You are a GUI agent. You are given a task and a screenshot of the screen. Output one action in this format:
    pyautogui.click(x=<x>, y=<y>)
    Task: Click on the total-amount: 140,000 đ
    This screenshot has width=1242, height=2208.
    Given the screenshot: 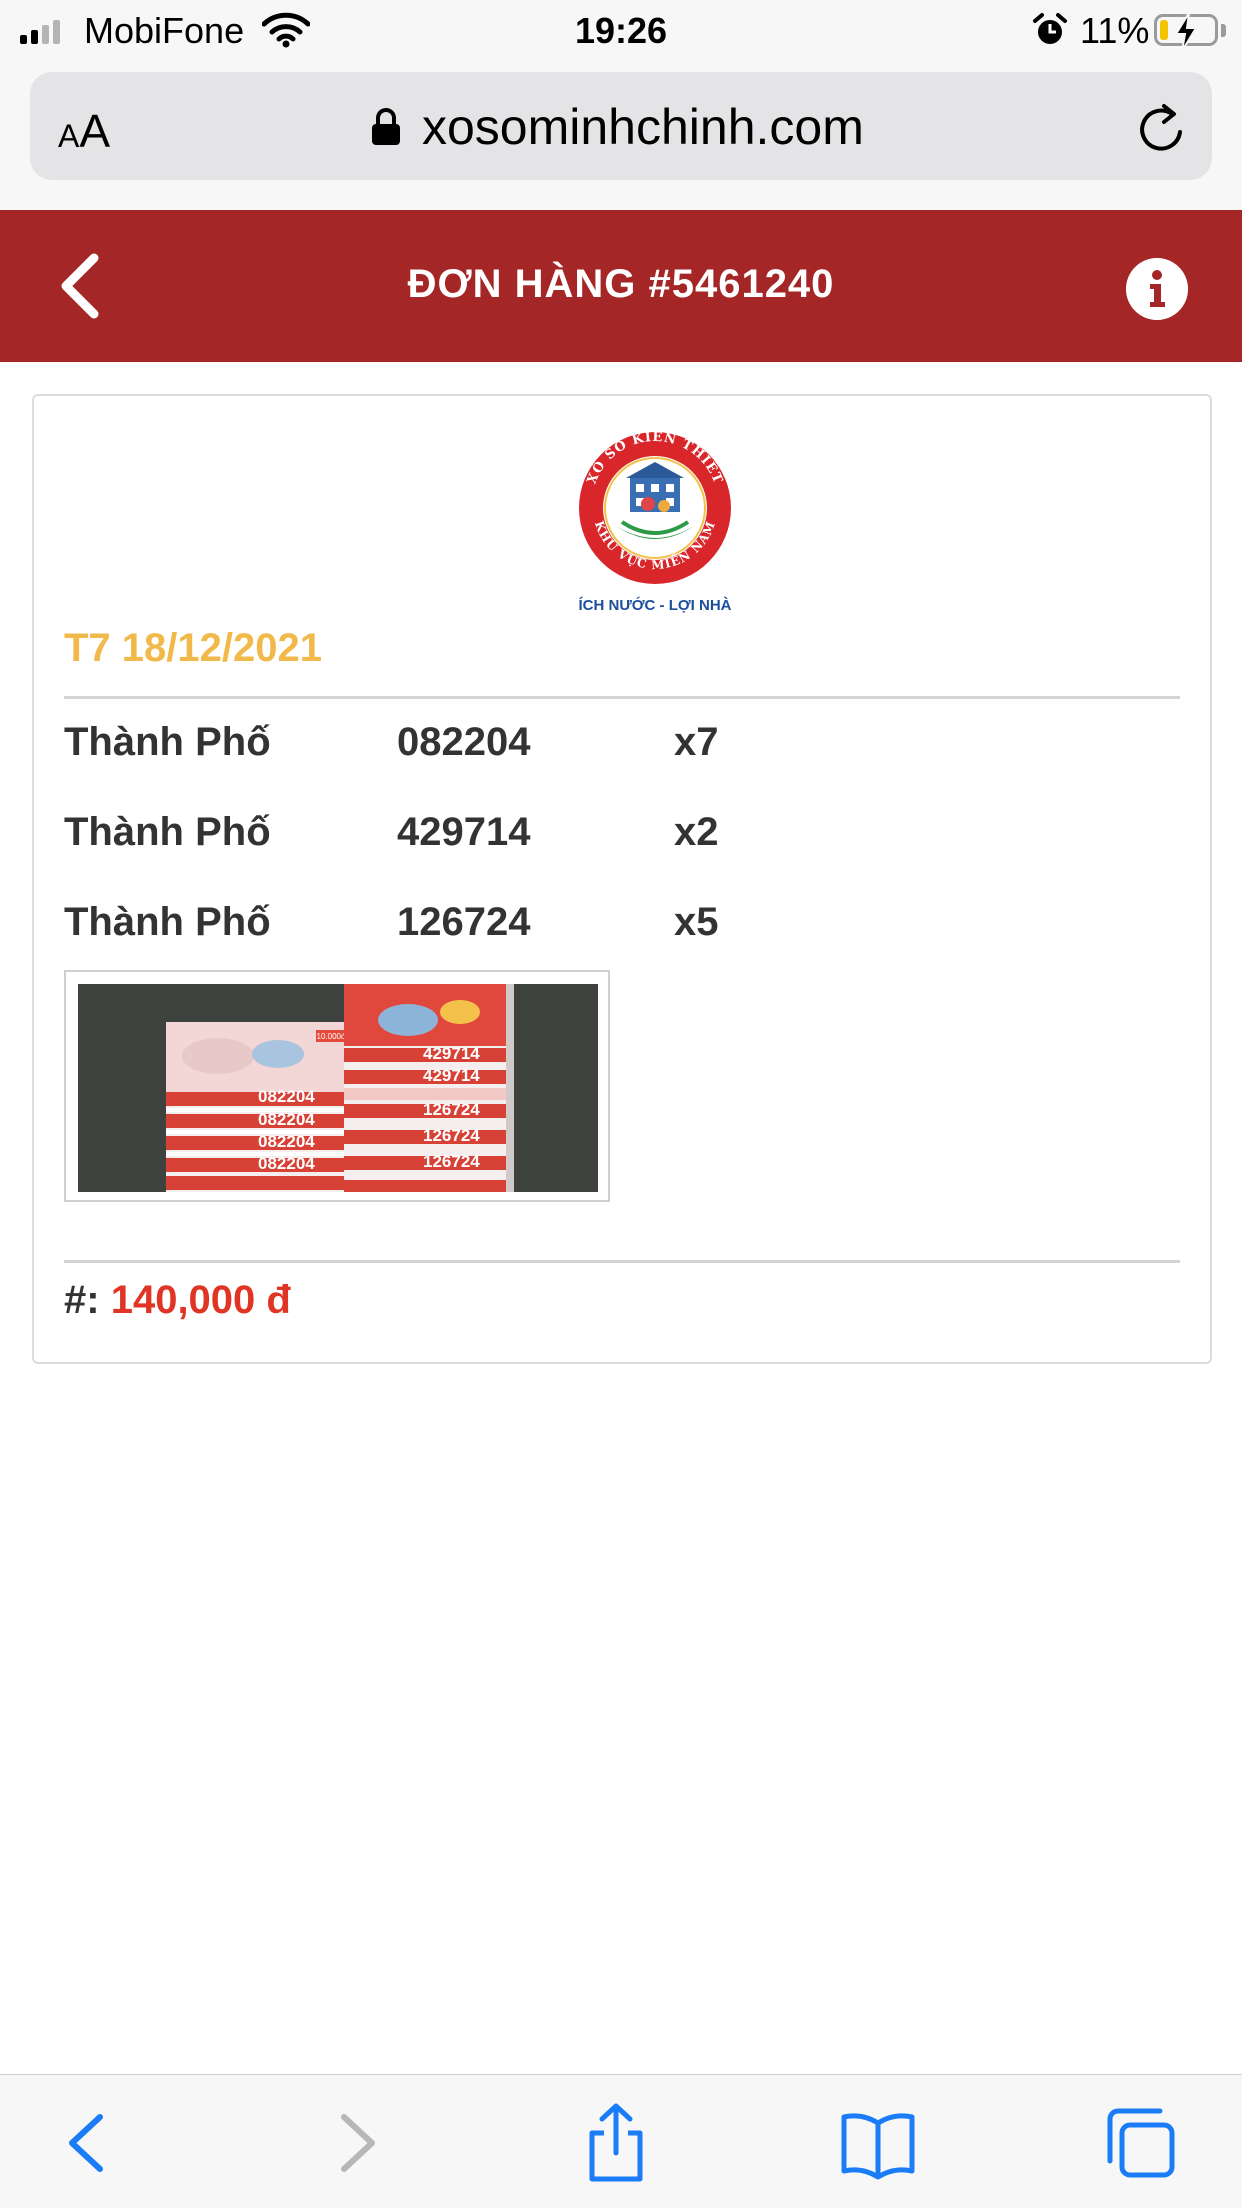 What is the action you would take?
    pyautogui.click(x=200, y=1300)
    